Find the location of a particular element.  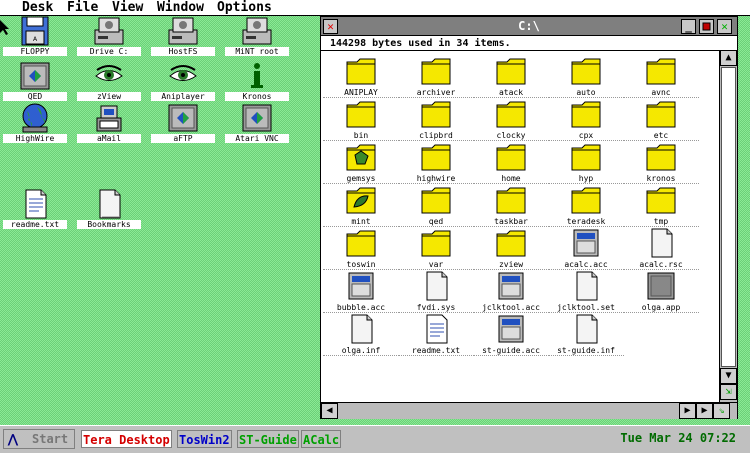

file-item: olga.app is located at coordinates (661, 293).